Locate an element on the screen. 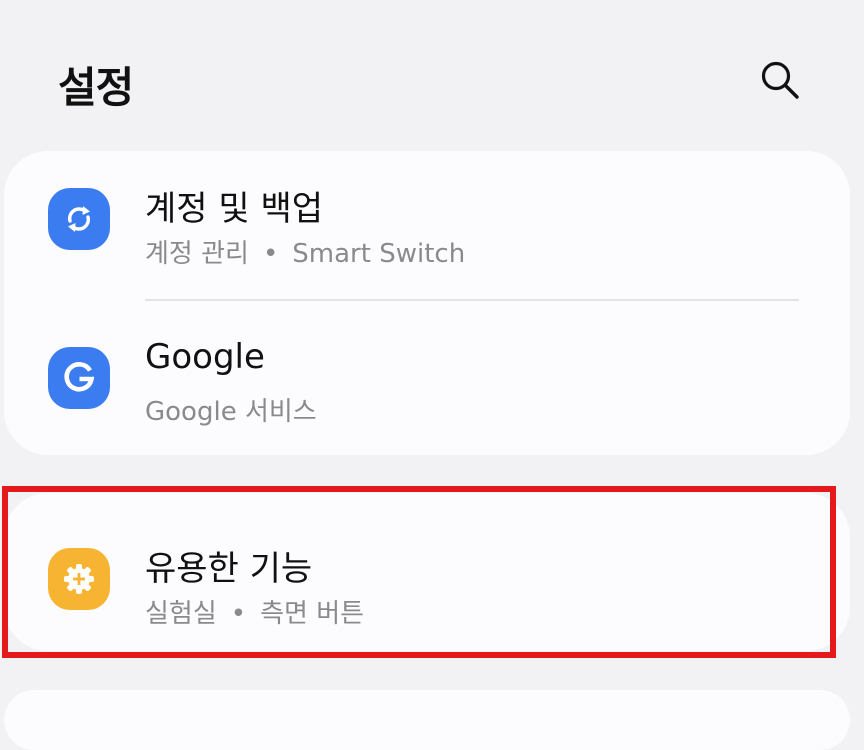  subtitle-part: 계정 관리 is located at coordinates (197, 254).